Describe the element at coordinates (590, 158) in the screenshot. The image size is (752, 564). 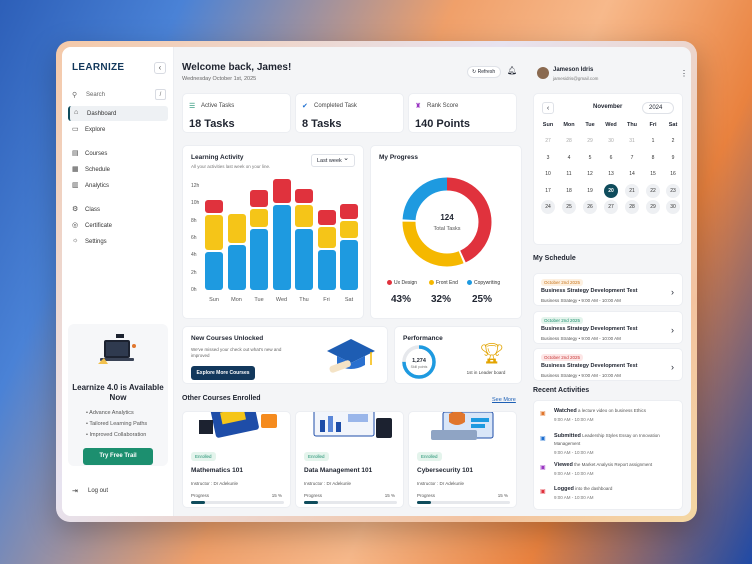
I see `calendar-day: 5` at that location.